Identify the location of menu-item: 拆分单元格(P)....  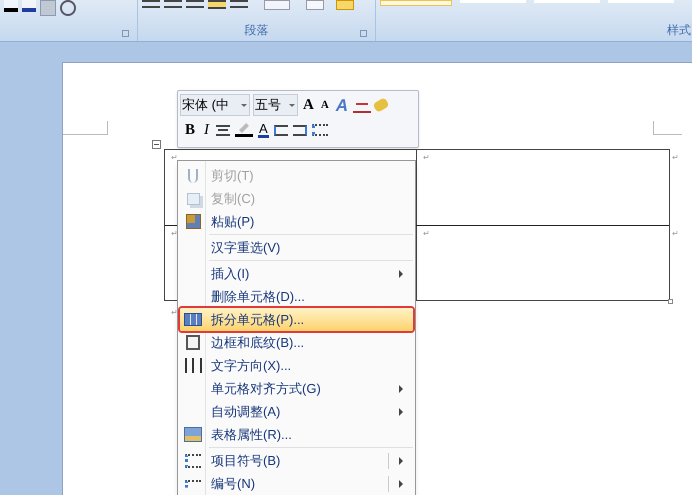
(296, 319).